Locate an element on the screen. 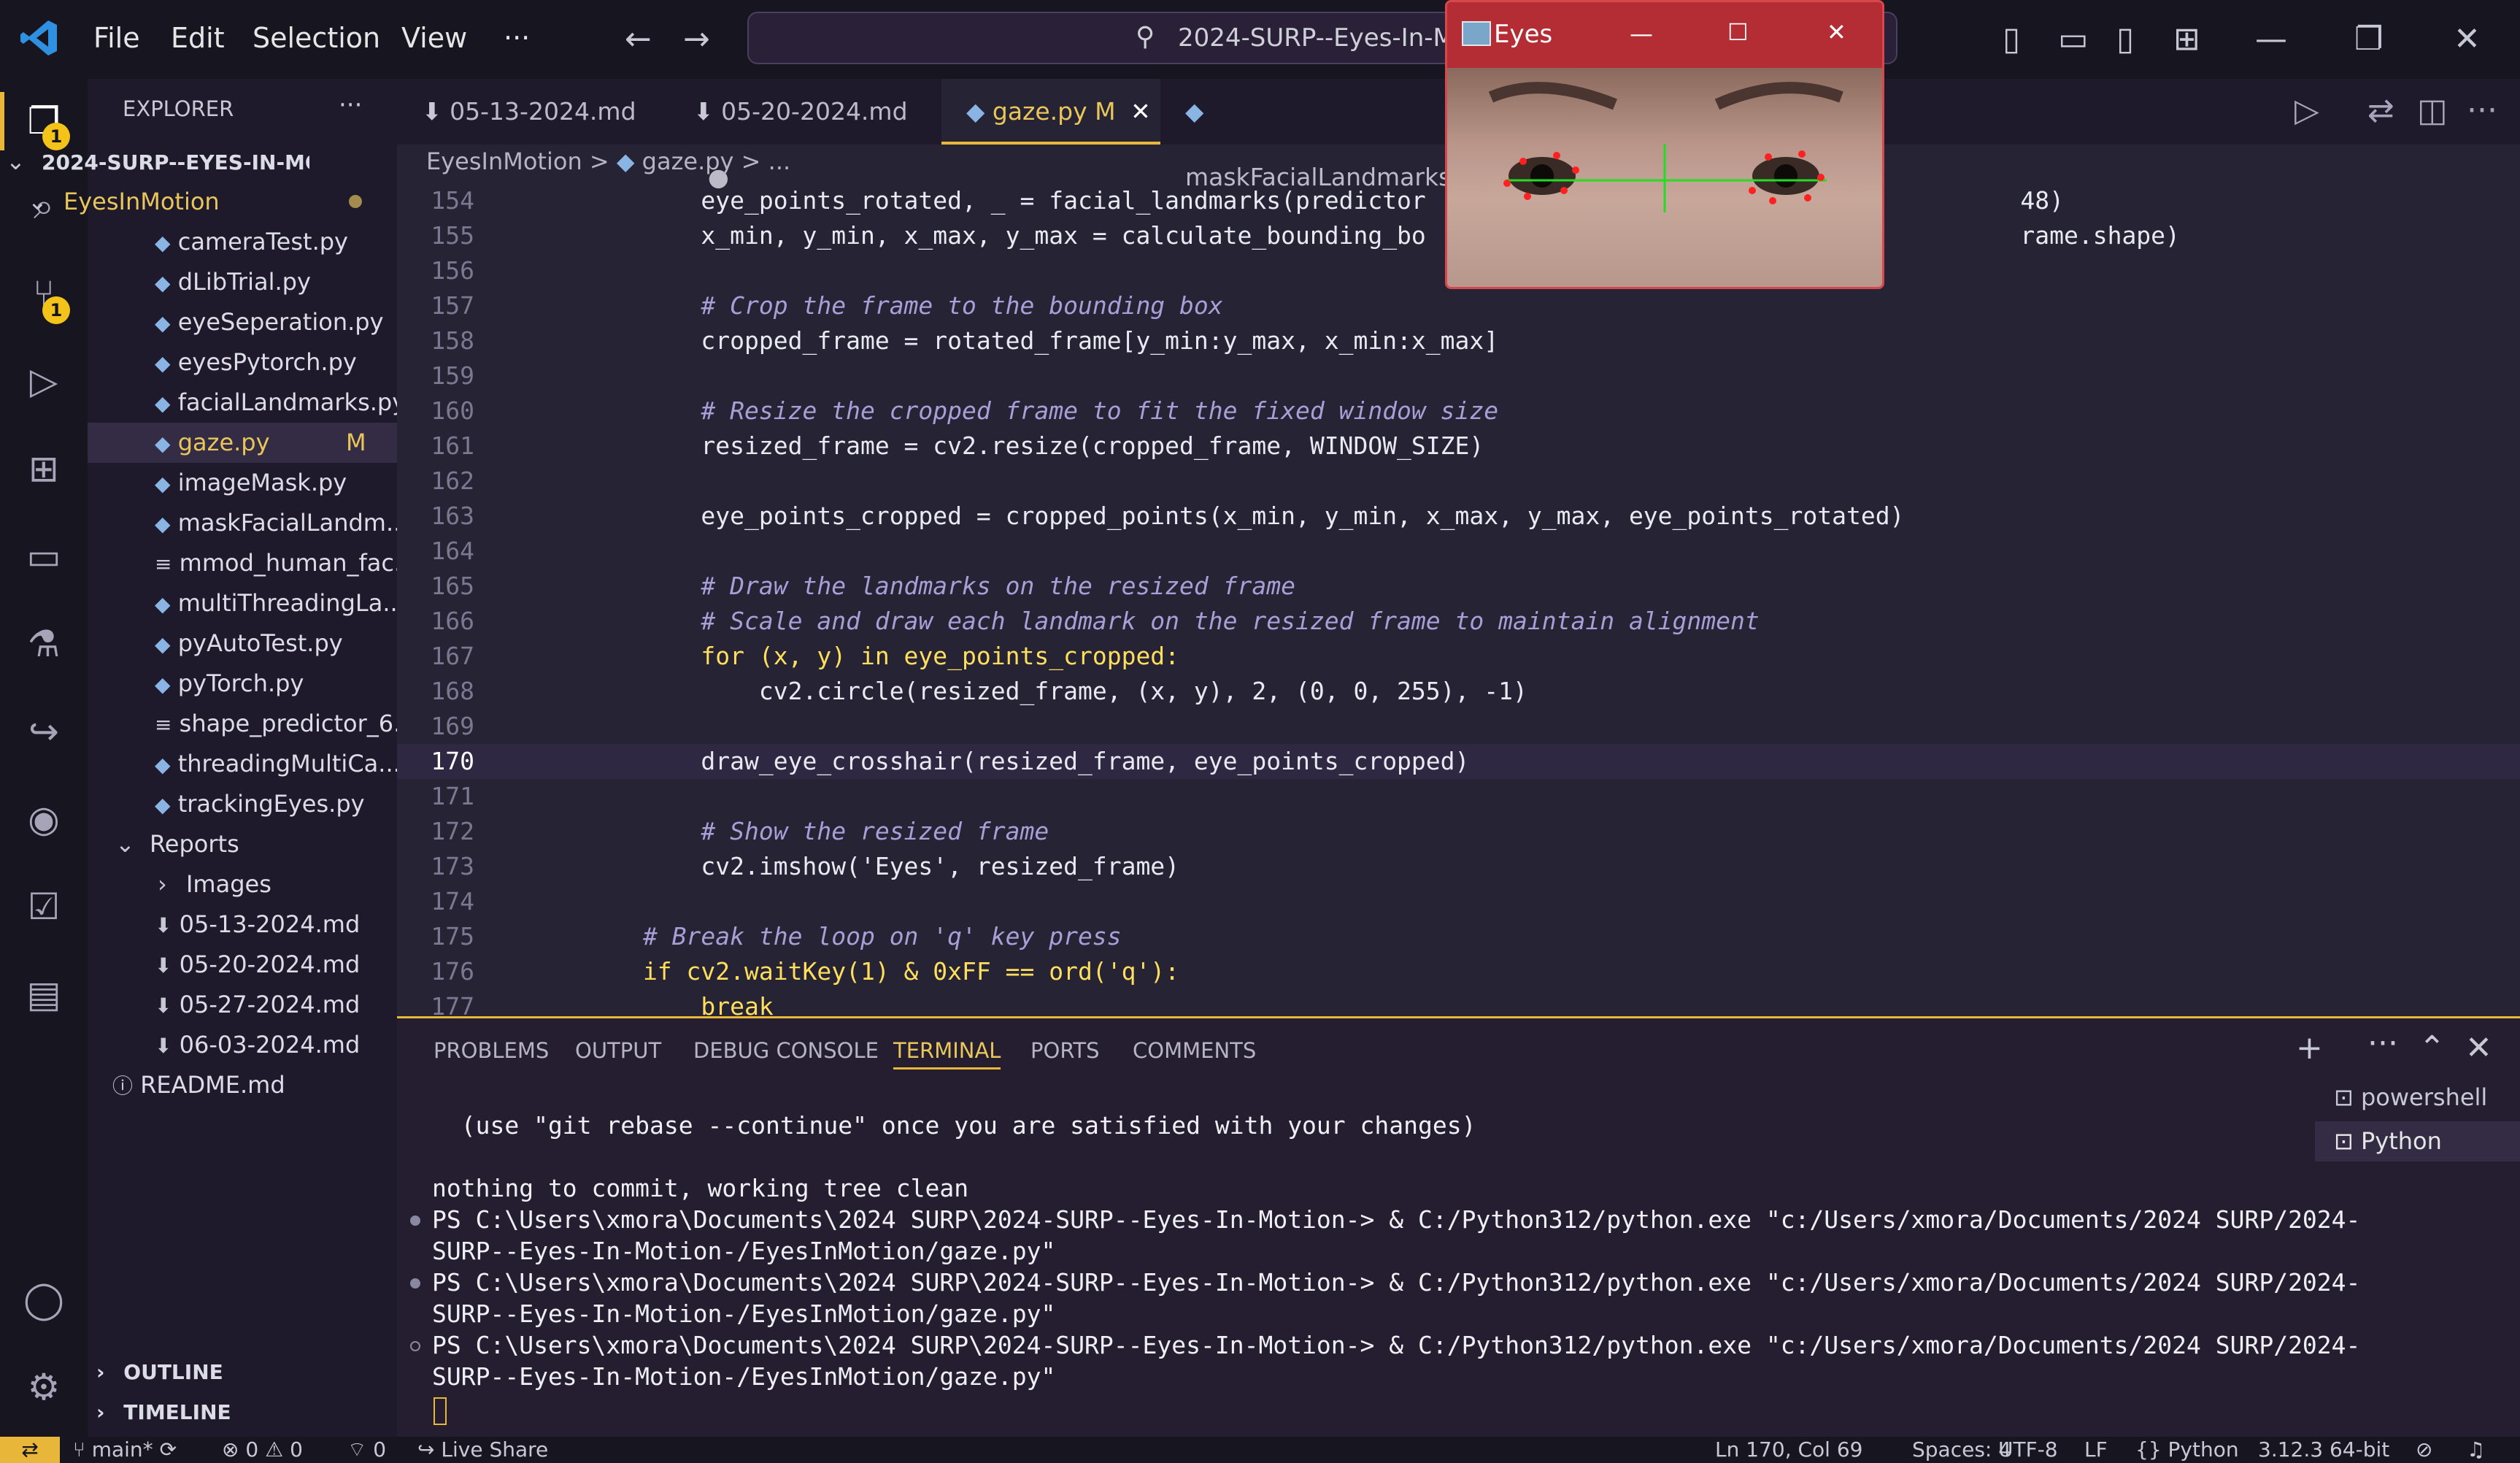  folder-eyesinmotion: ⌄ EyesInMotion is located at coordinates (154, 202).